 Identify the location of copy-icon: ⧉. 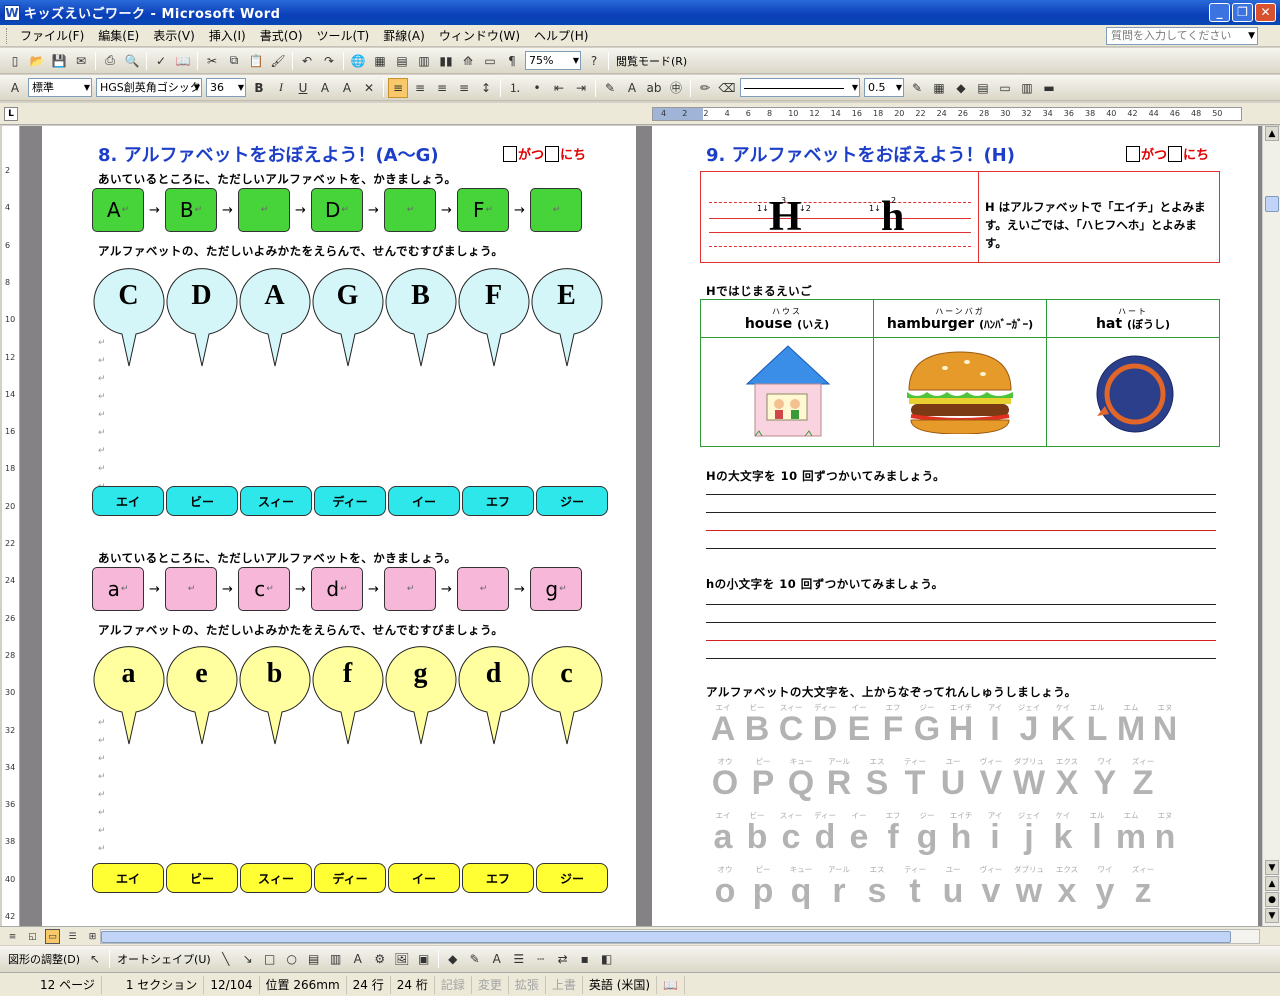
(234, 61).